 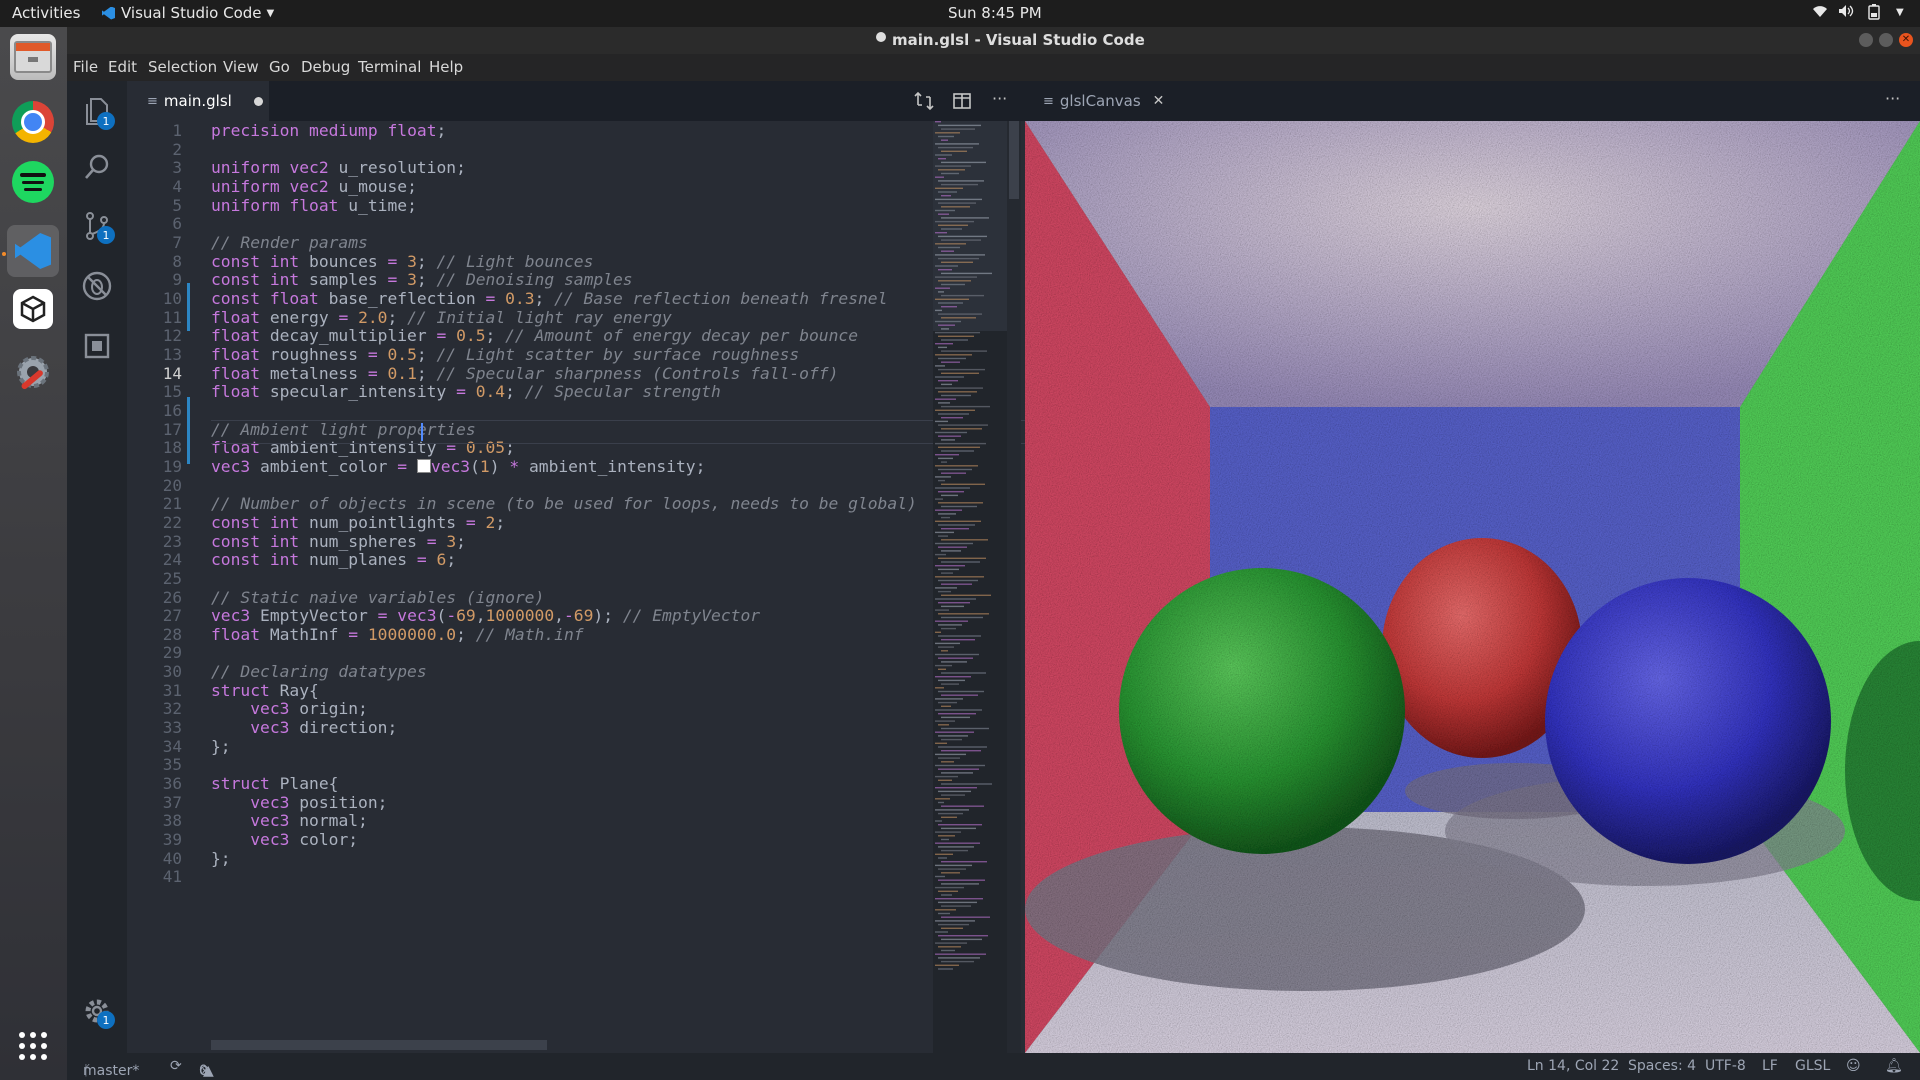 I want to click on volume-icon, so click(x=1846, y=13).